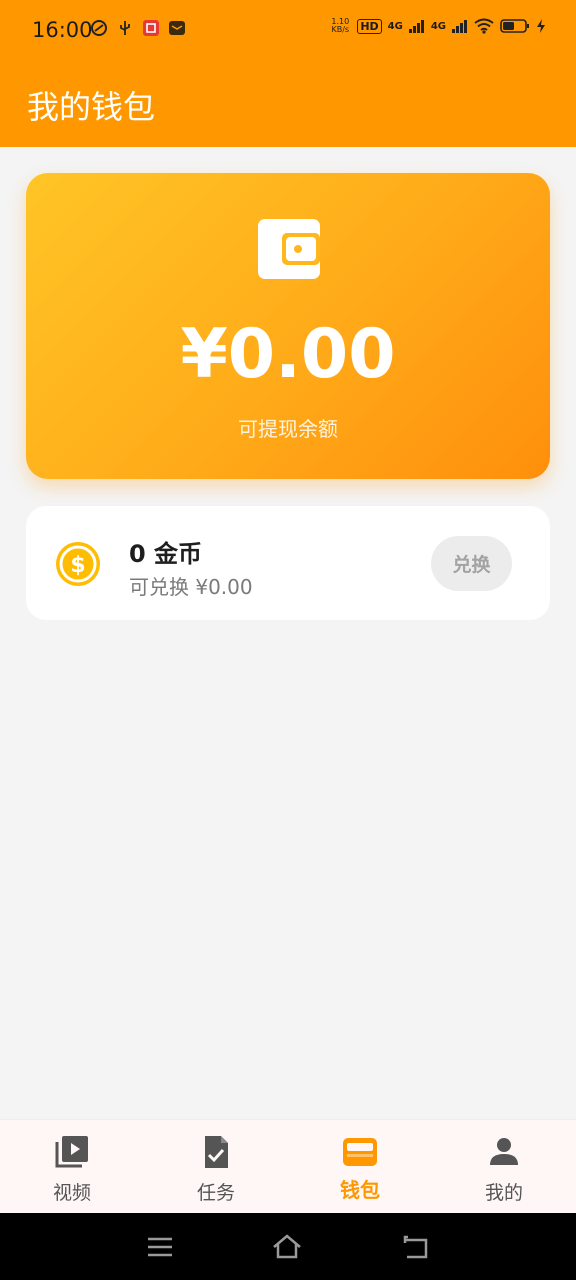 The width and height of the screenshot is (576, 1280). What do you see at coordinates (215, 1193) in the screenshot?
I see `nav-label: 任务` at bounding box center [215, 1193].